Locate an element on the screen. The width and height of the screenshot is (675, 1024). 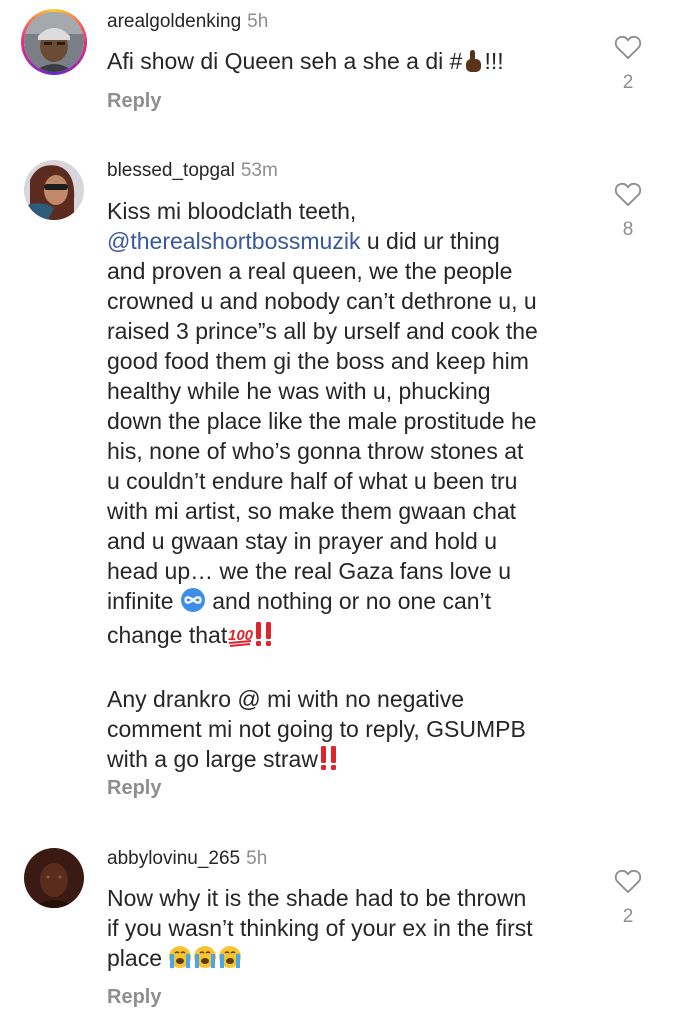
like-control: 8 is located at coordinates (628, 211).